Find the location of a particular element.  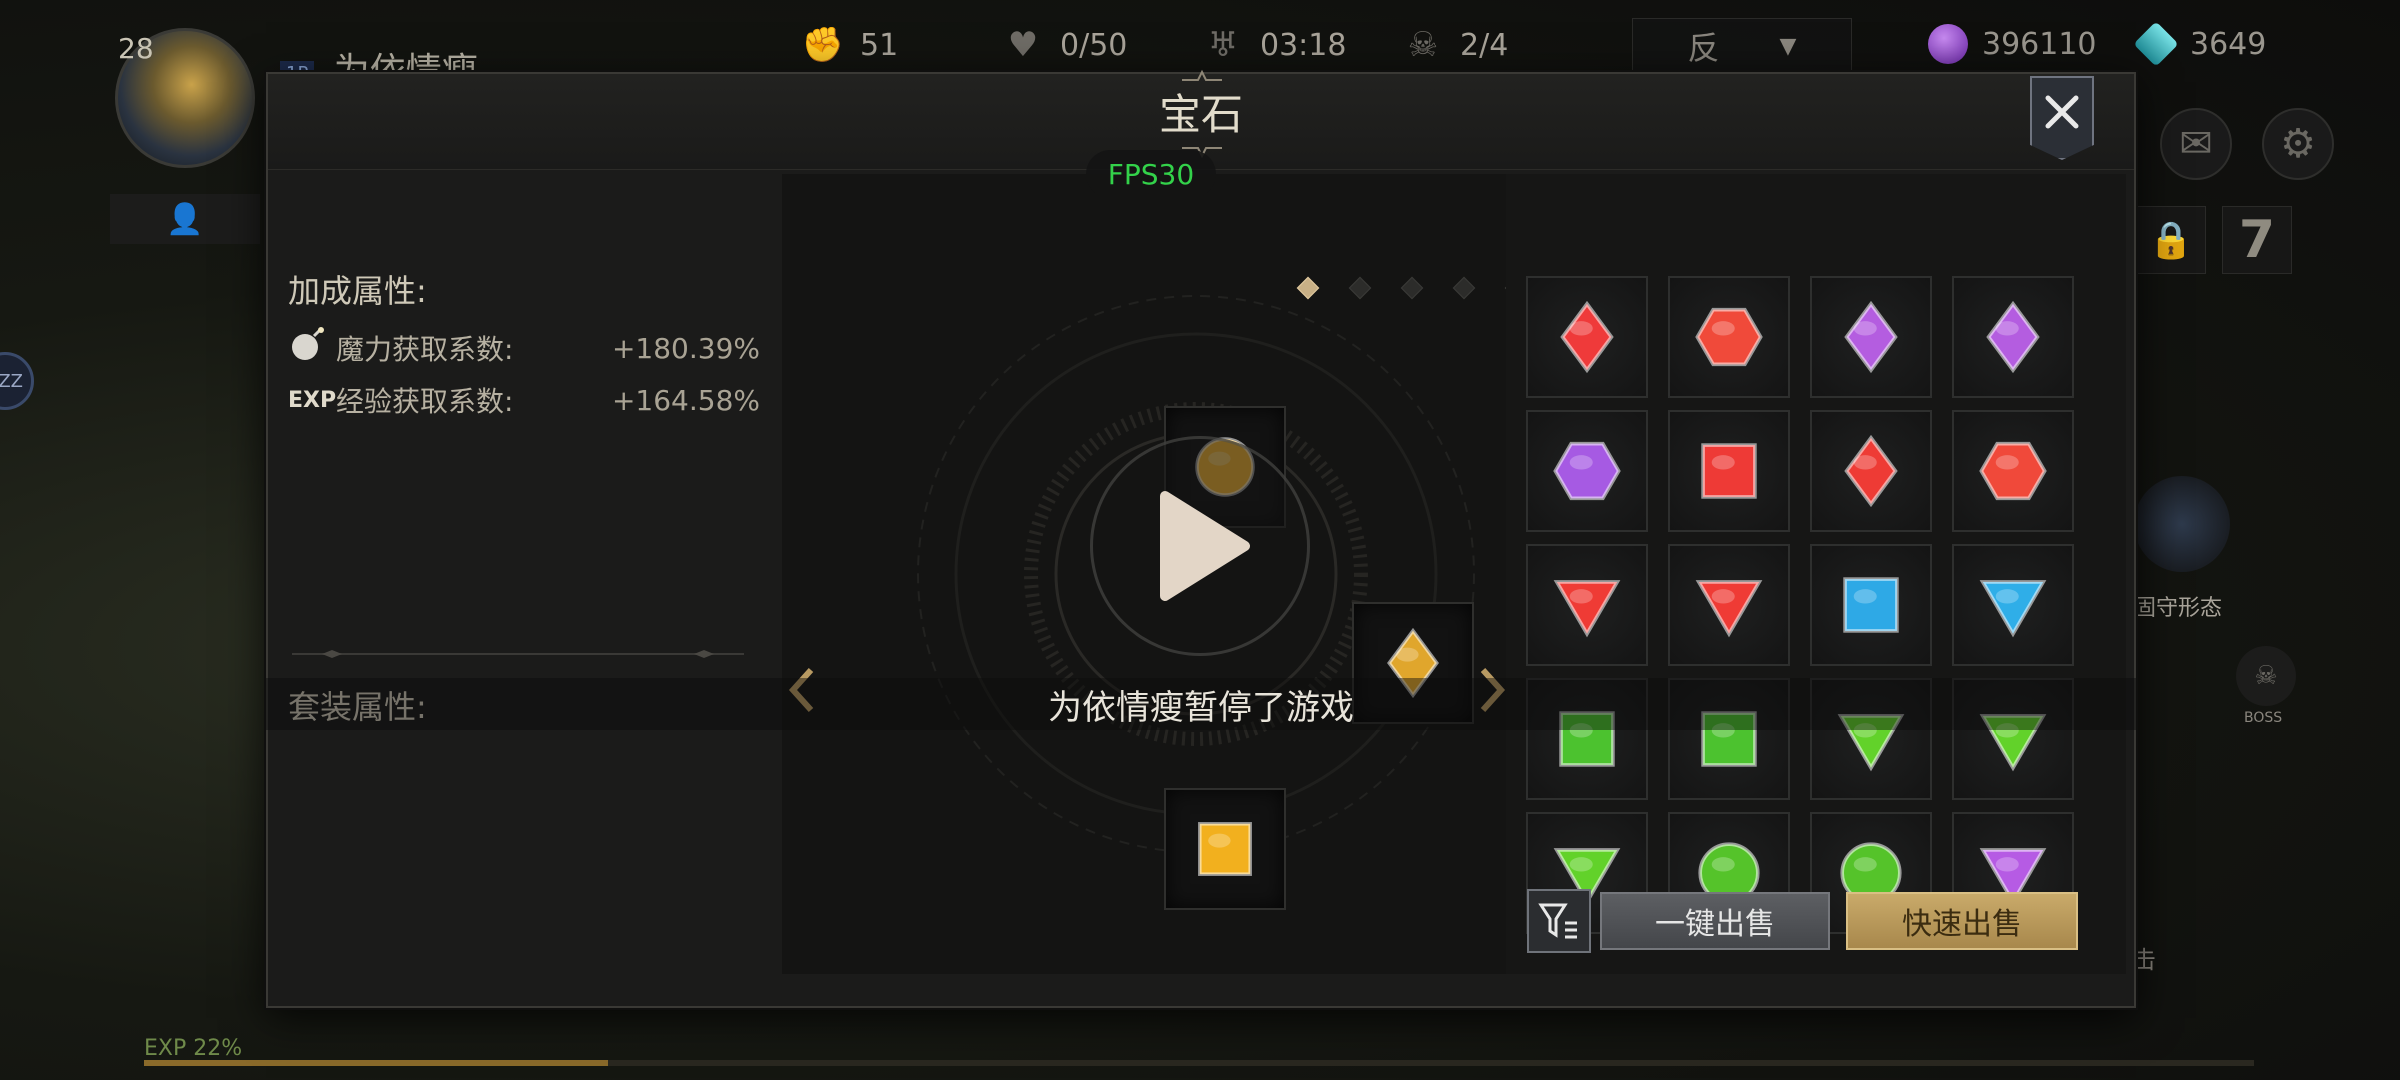

modal-title: 宝石 is located at coordinates (1200, 114).